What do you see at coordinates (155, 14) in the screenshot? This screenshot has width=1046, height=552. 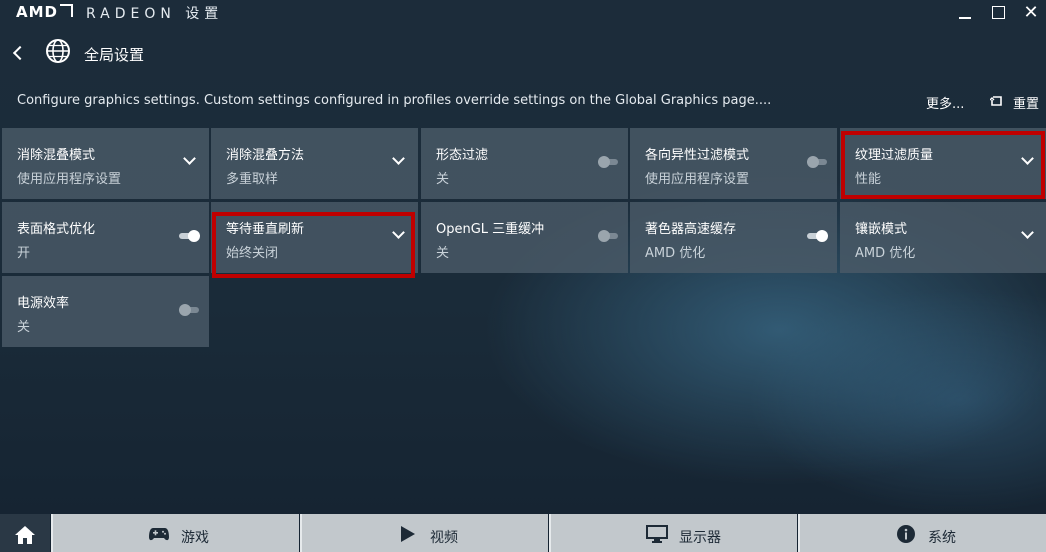 I see `app-title: RADEON 设置` at bounding box center [155, 14].